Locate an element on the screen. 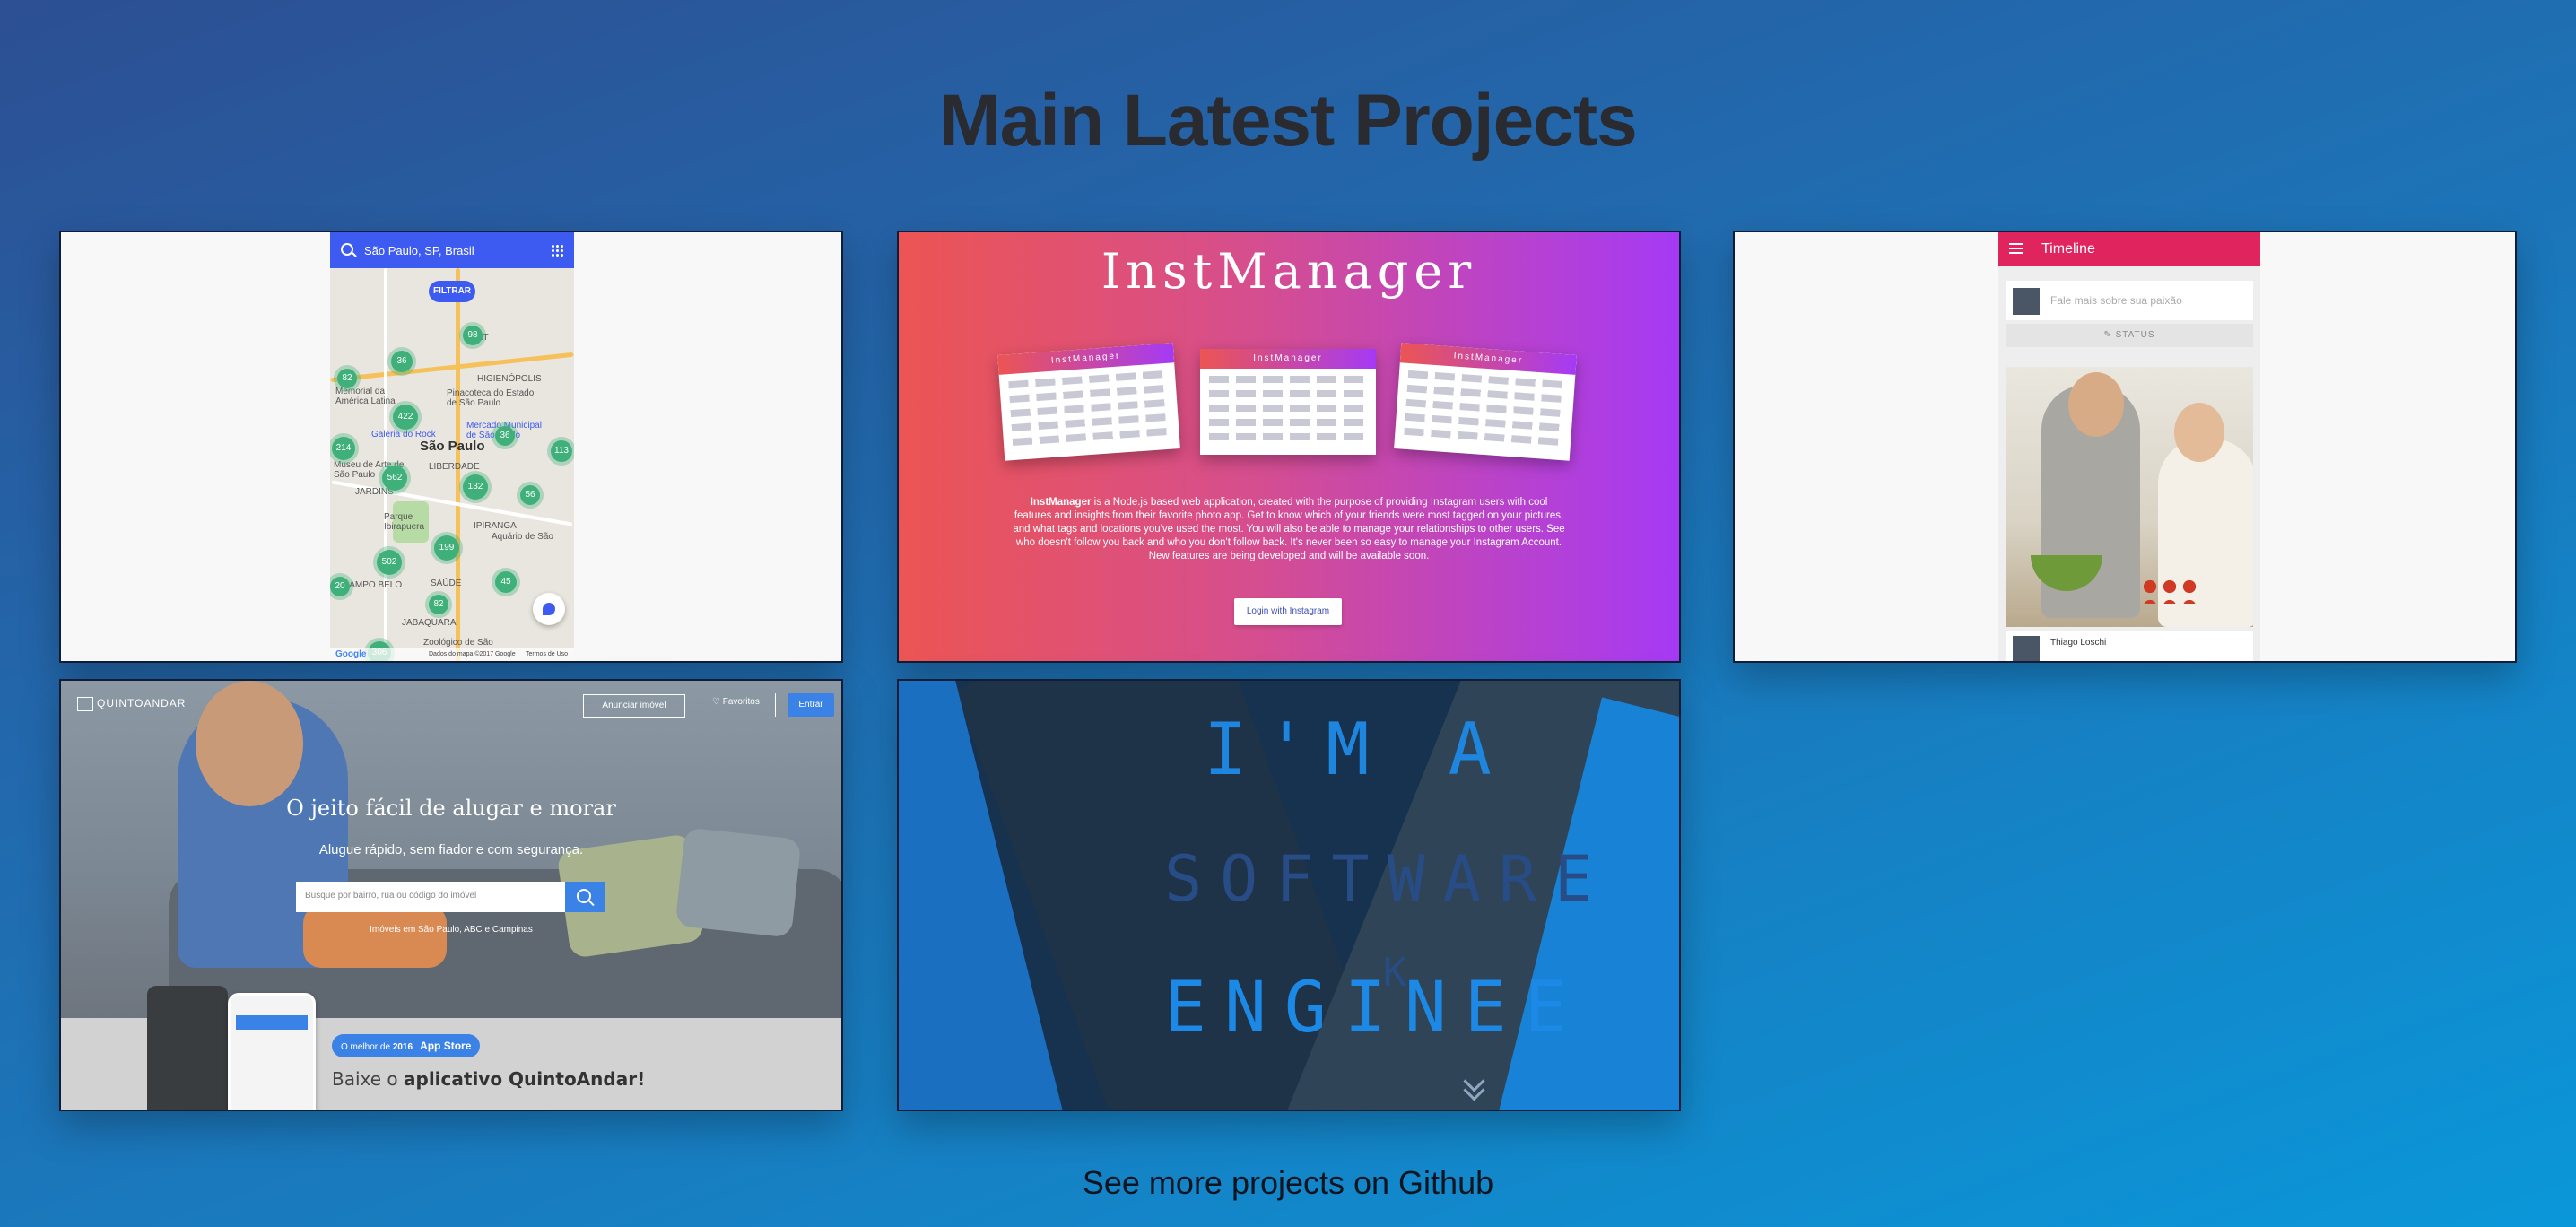  favoritos-link: ♡ Favoritos is located at coordinates (736, 702).